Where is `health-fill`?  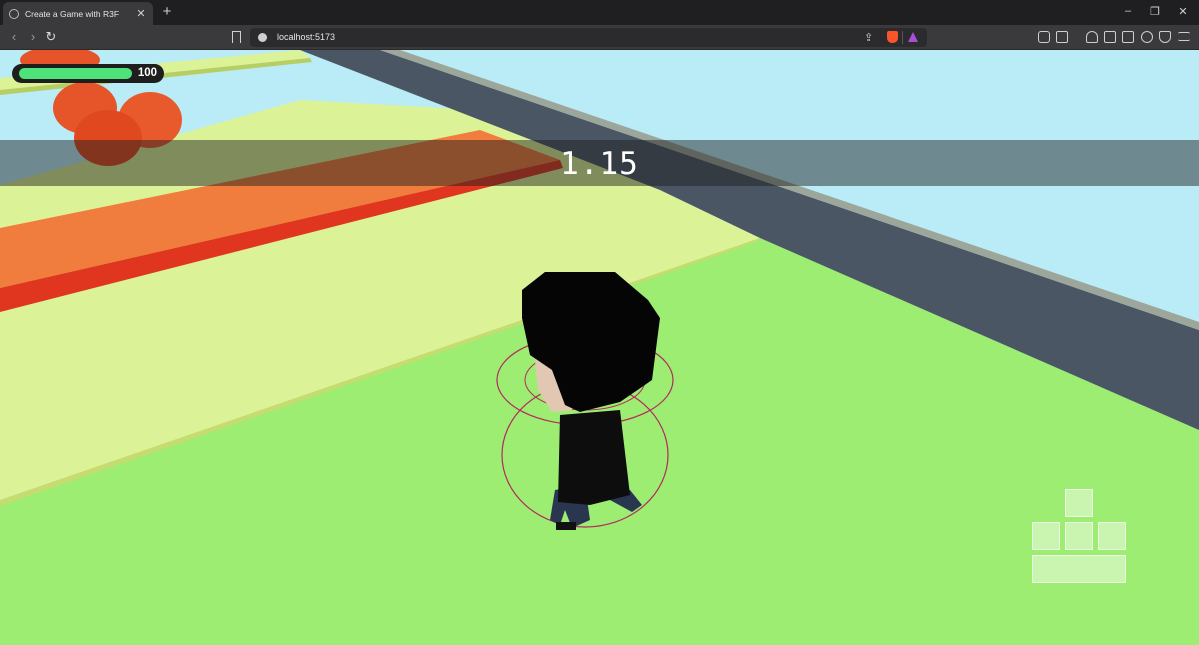 health-fill is located at coordinates (75, 73).